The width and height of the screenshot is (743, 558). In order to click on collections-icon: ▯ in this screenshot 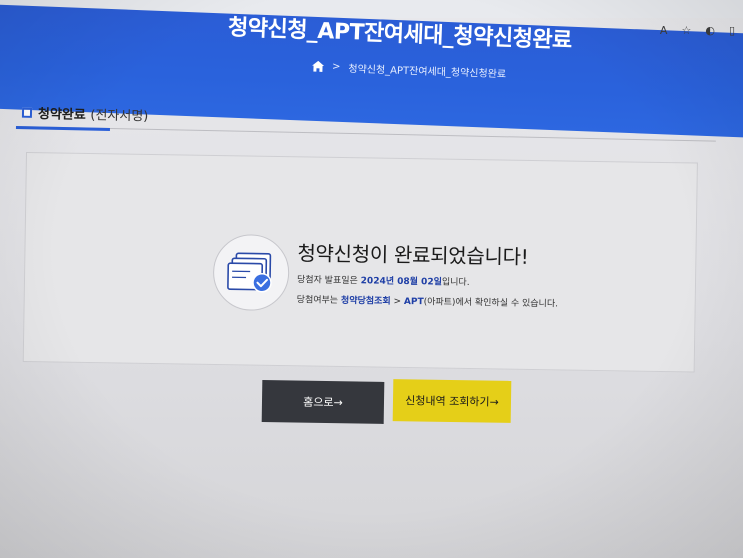, I will do `click(732, 30)`.